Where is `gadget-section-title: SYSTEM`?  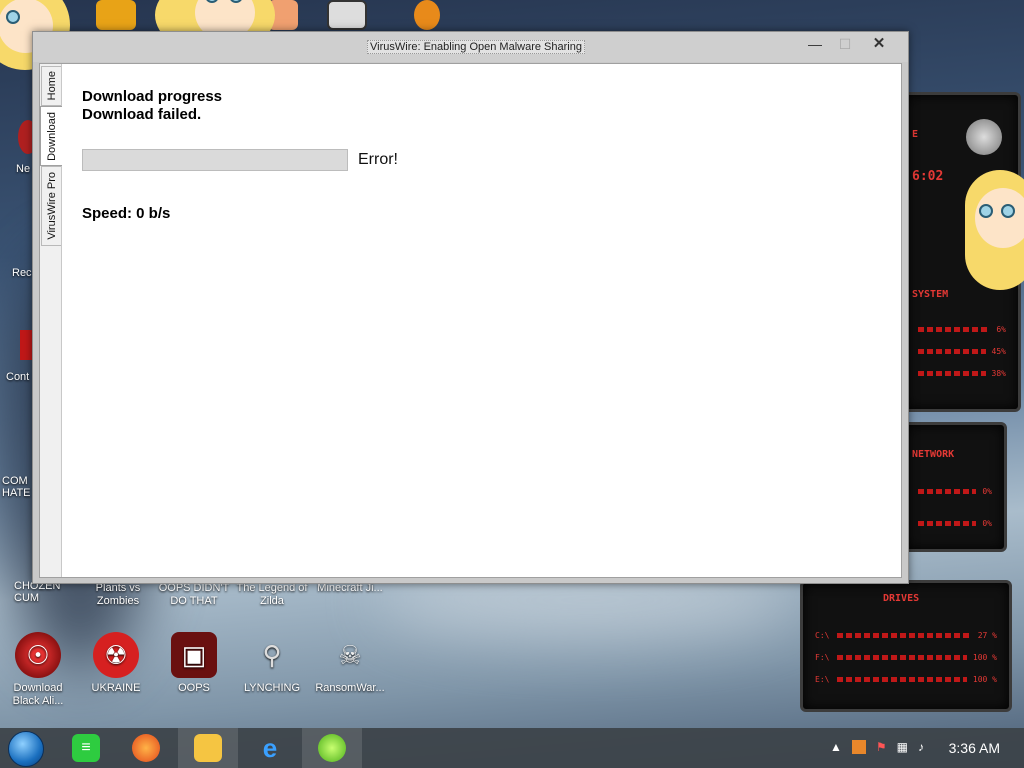
gadget-section-title: SYSTEM is located at coordinates (930, 294).